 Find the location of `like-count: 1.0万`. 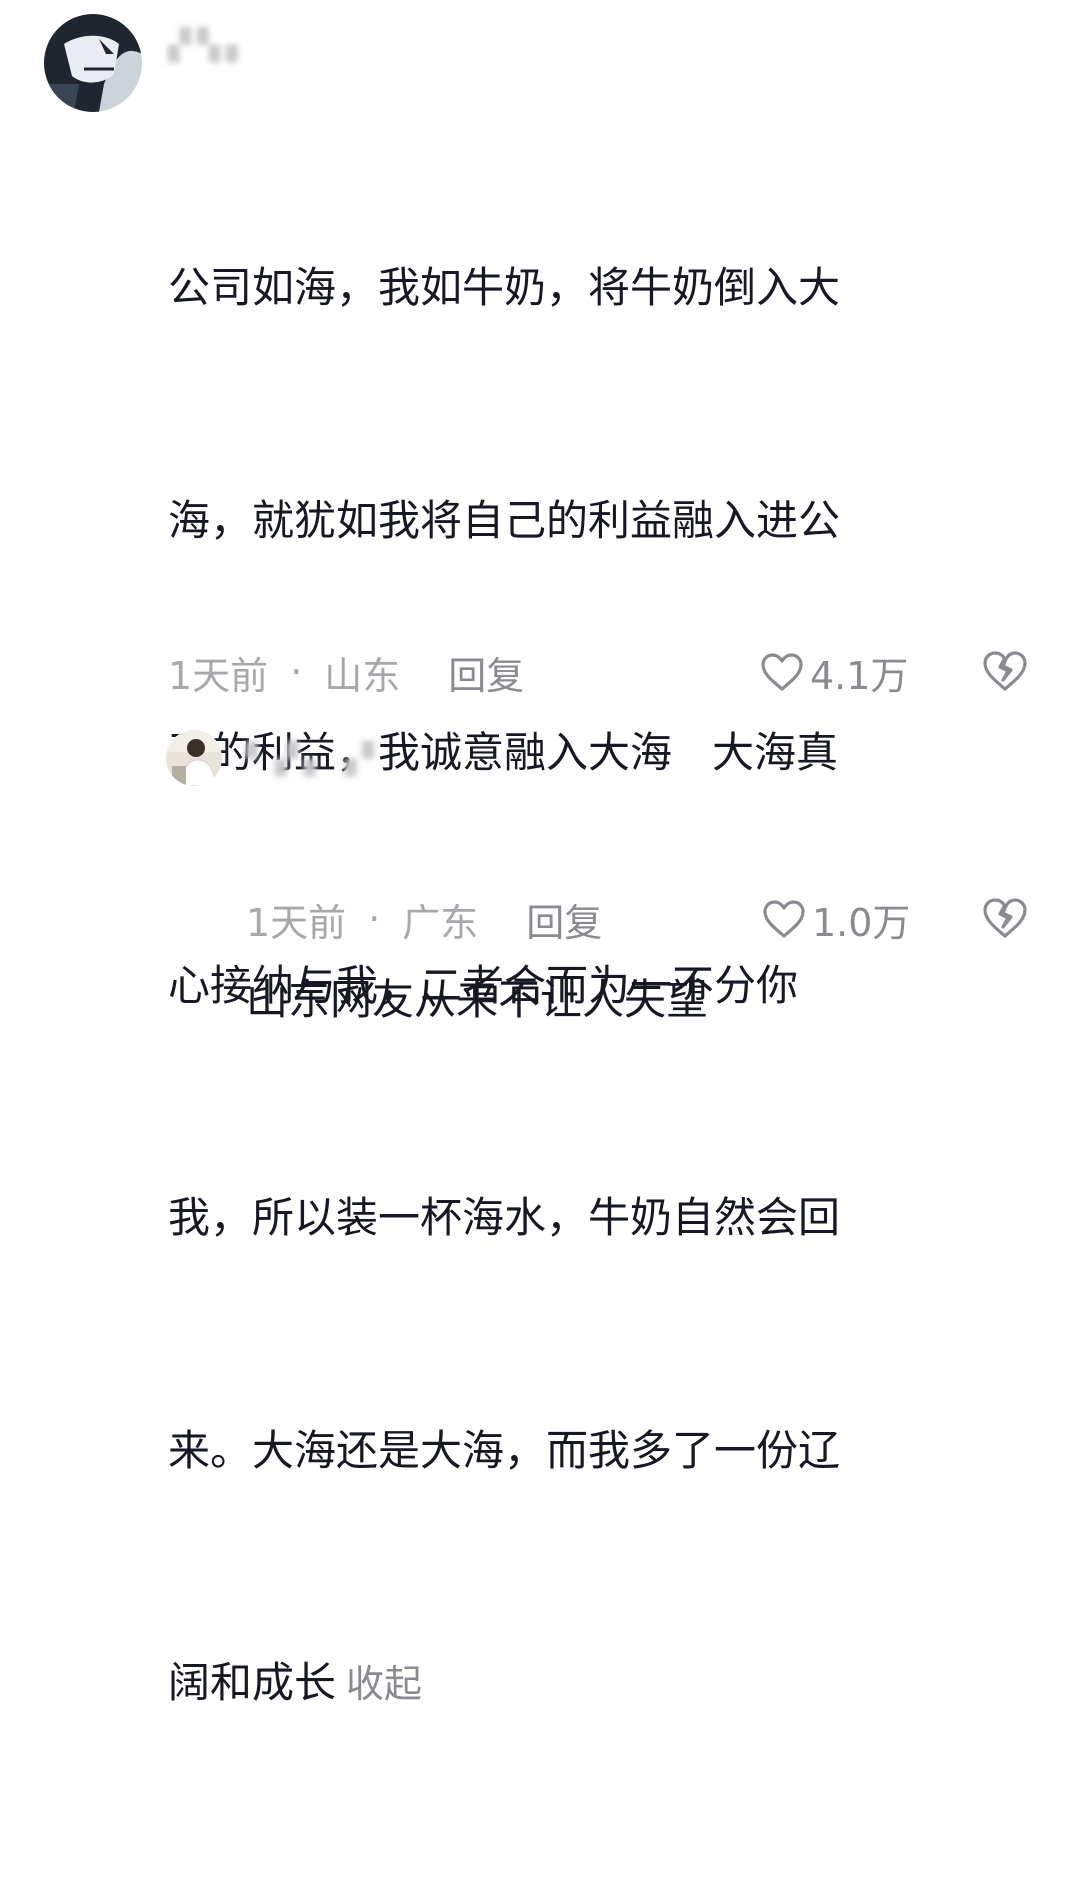

like-count: 1.0万 is located at coordinates (861, 922).